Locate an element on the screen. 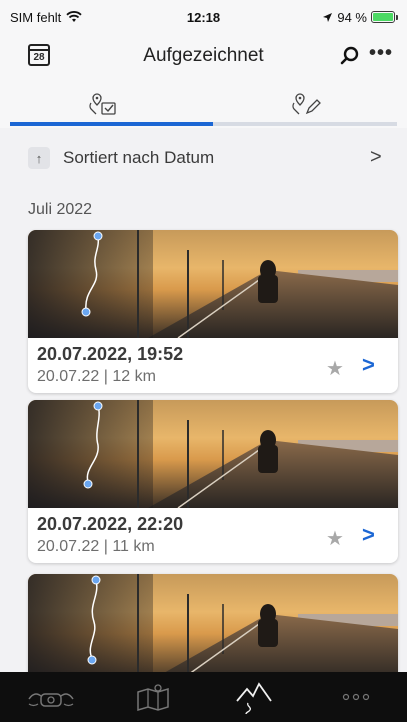 The width and height of the screenshot is (407, 722). recorded-routes-icon is located at coordinates (102, 104).